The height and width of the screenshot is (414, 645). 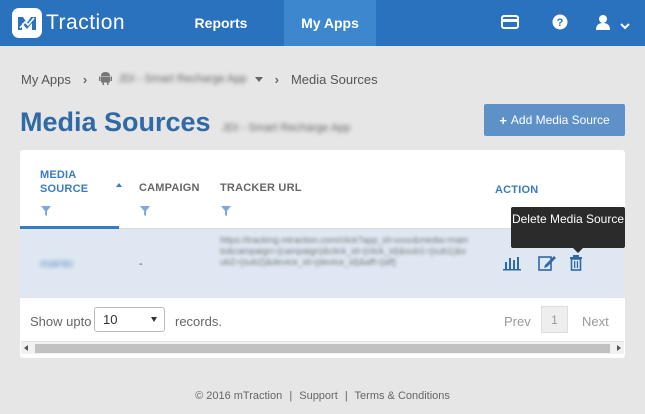 I want to click on column-header-campaign: CAMPAIGN, so click(x=169, y=188).